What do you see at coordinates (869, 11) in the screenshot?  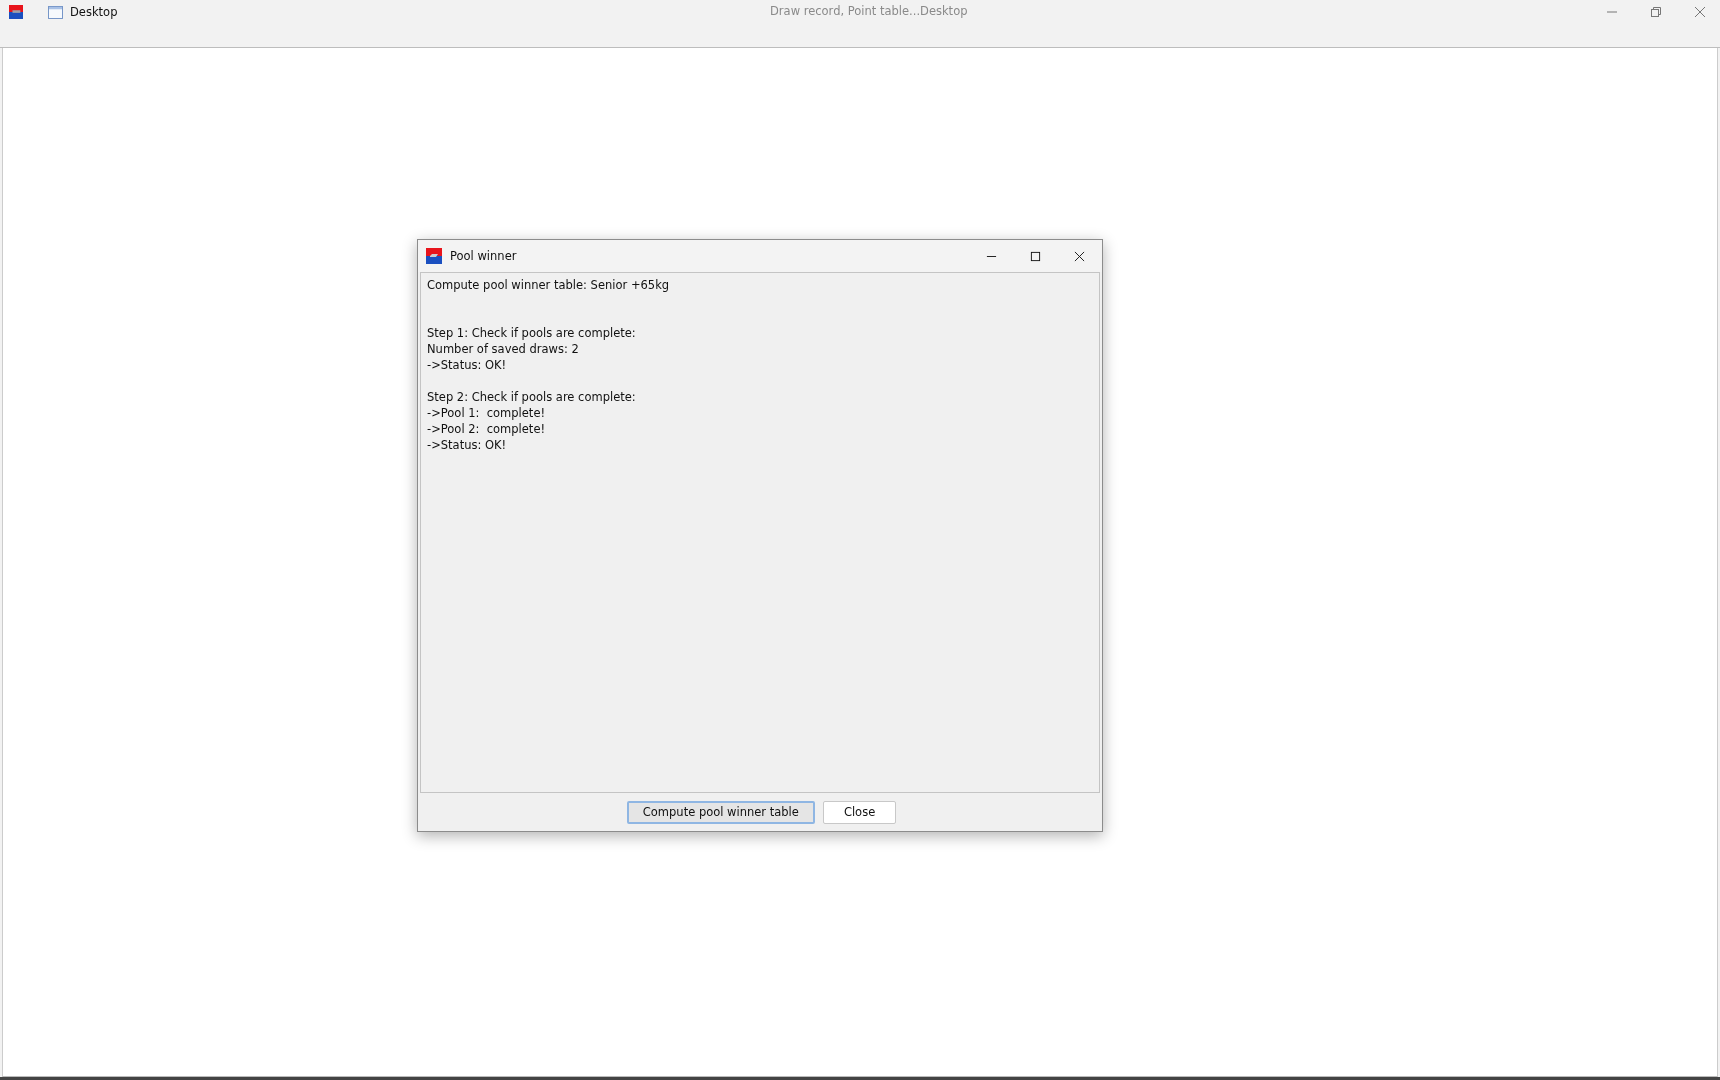 I see `window-subtitle: Draw record, Point table...Desktop` at bounding box center [869, 11].